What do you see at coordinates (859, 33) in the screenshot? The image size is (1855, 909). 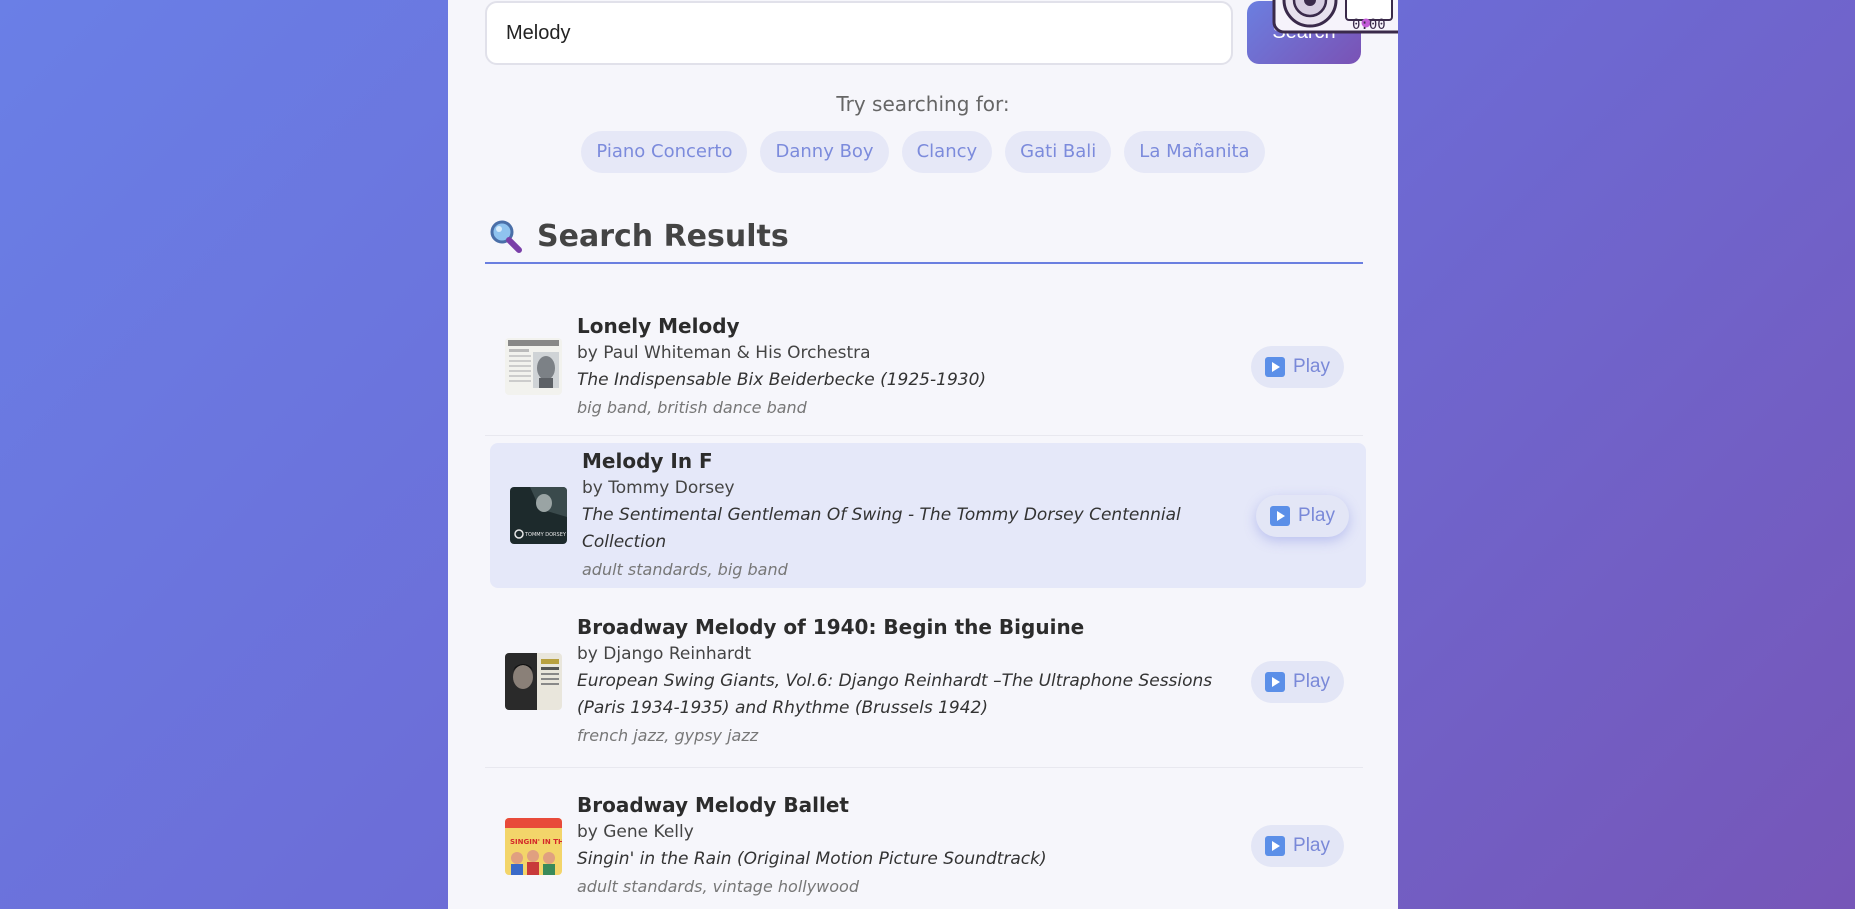 I see `search-input` at bounding box center [859, 33].